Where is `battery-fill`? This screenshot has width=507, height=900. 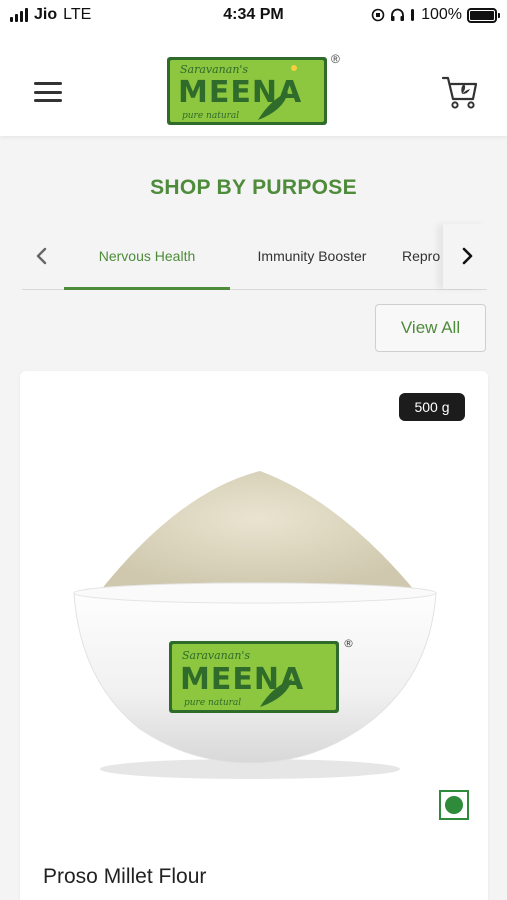 battery-fill is located at coordinates (482, 15).